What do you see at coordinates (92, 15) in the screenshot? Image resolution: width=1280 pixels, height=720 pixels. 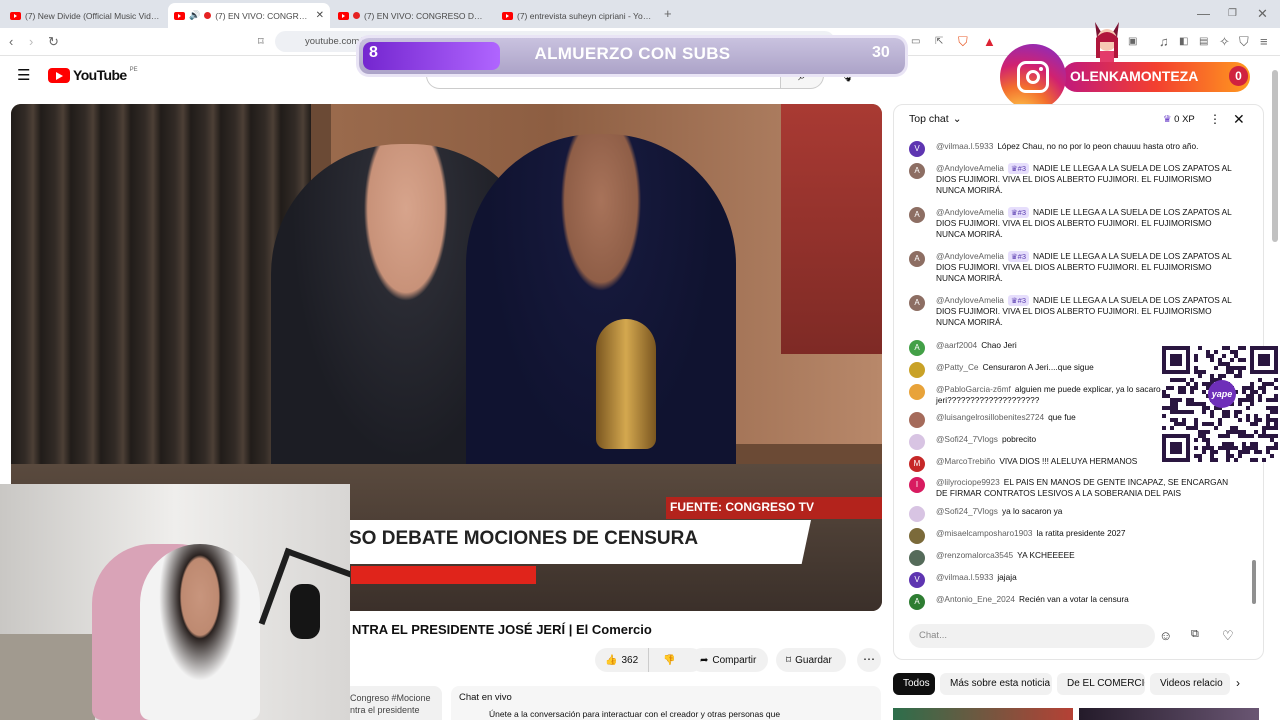 I see `tab-title: (7) New Divide (Official Music Video)` at bounding box center [92, 15].